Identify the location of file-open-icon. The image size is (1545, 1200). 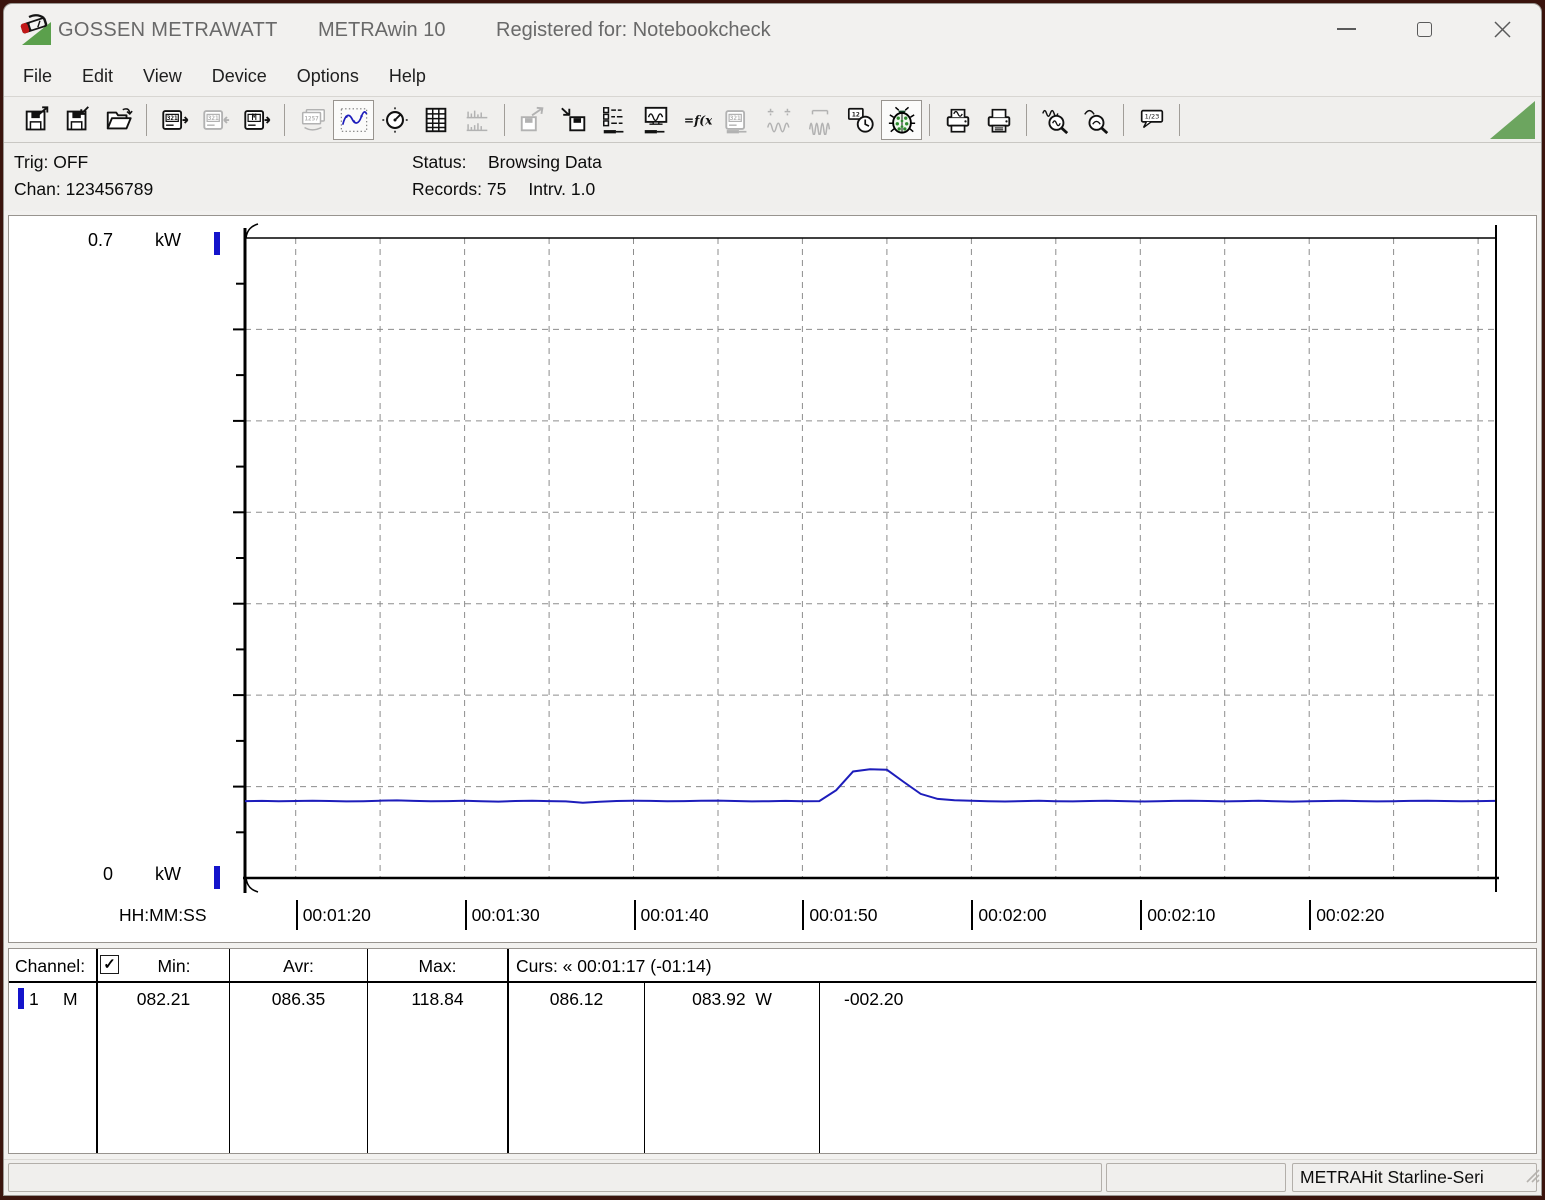
(119, 118).